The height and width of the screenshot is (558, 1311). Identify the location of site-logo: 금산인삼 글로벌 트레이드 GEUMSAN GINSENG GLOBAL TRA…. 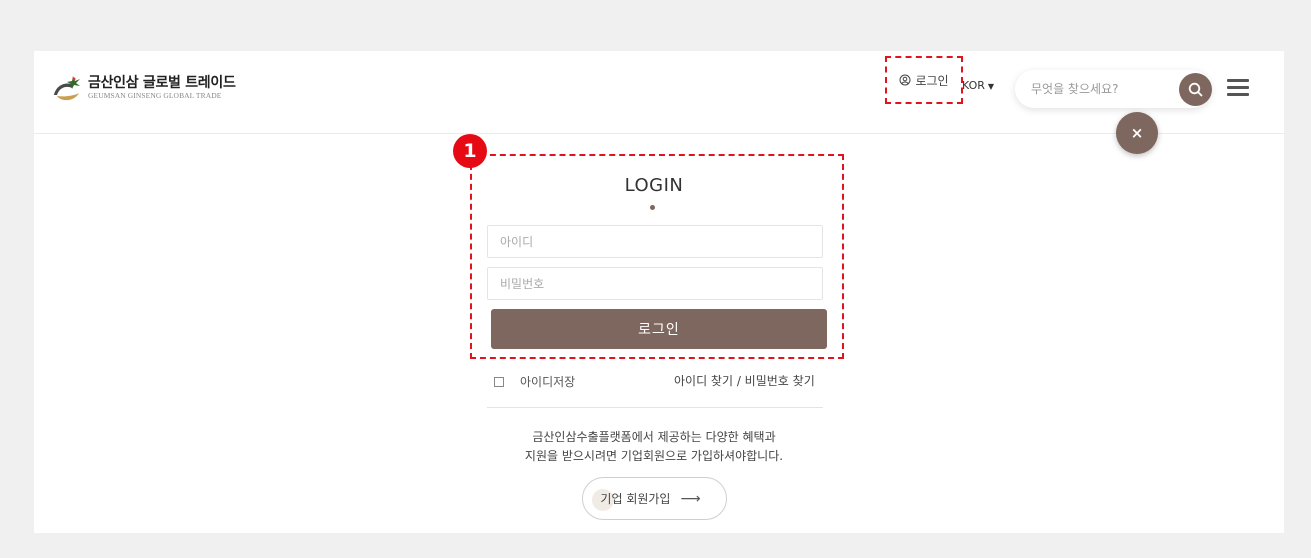
(144, 88).